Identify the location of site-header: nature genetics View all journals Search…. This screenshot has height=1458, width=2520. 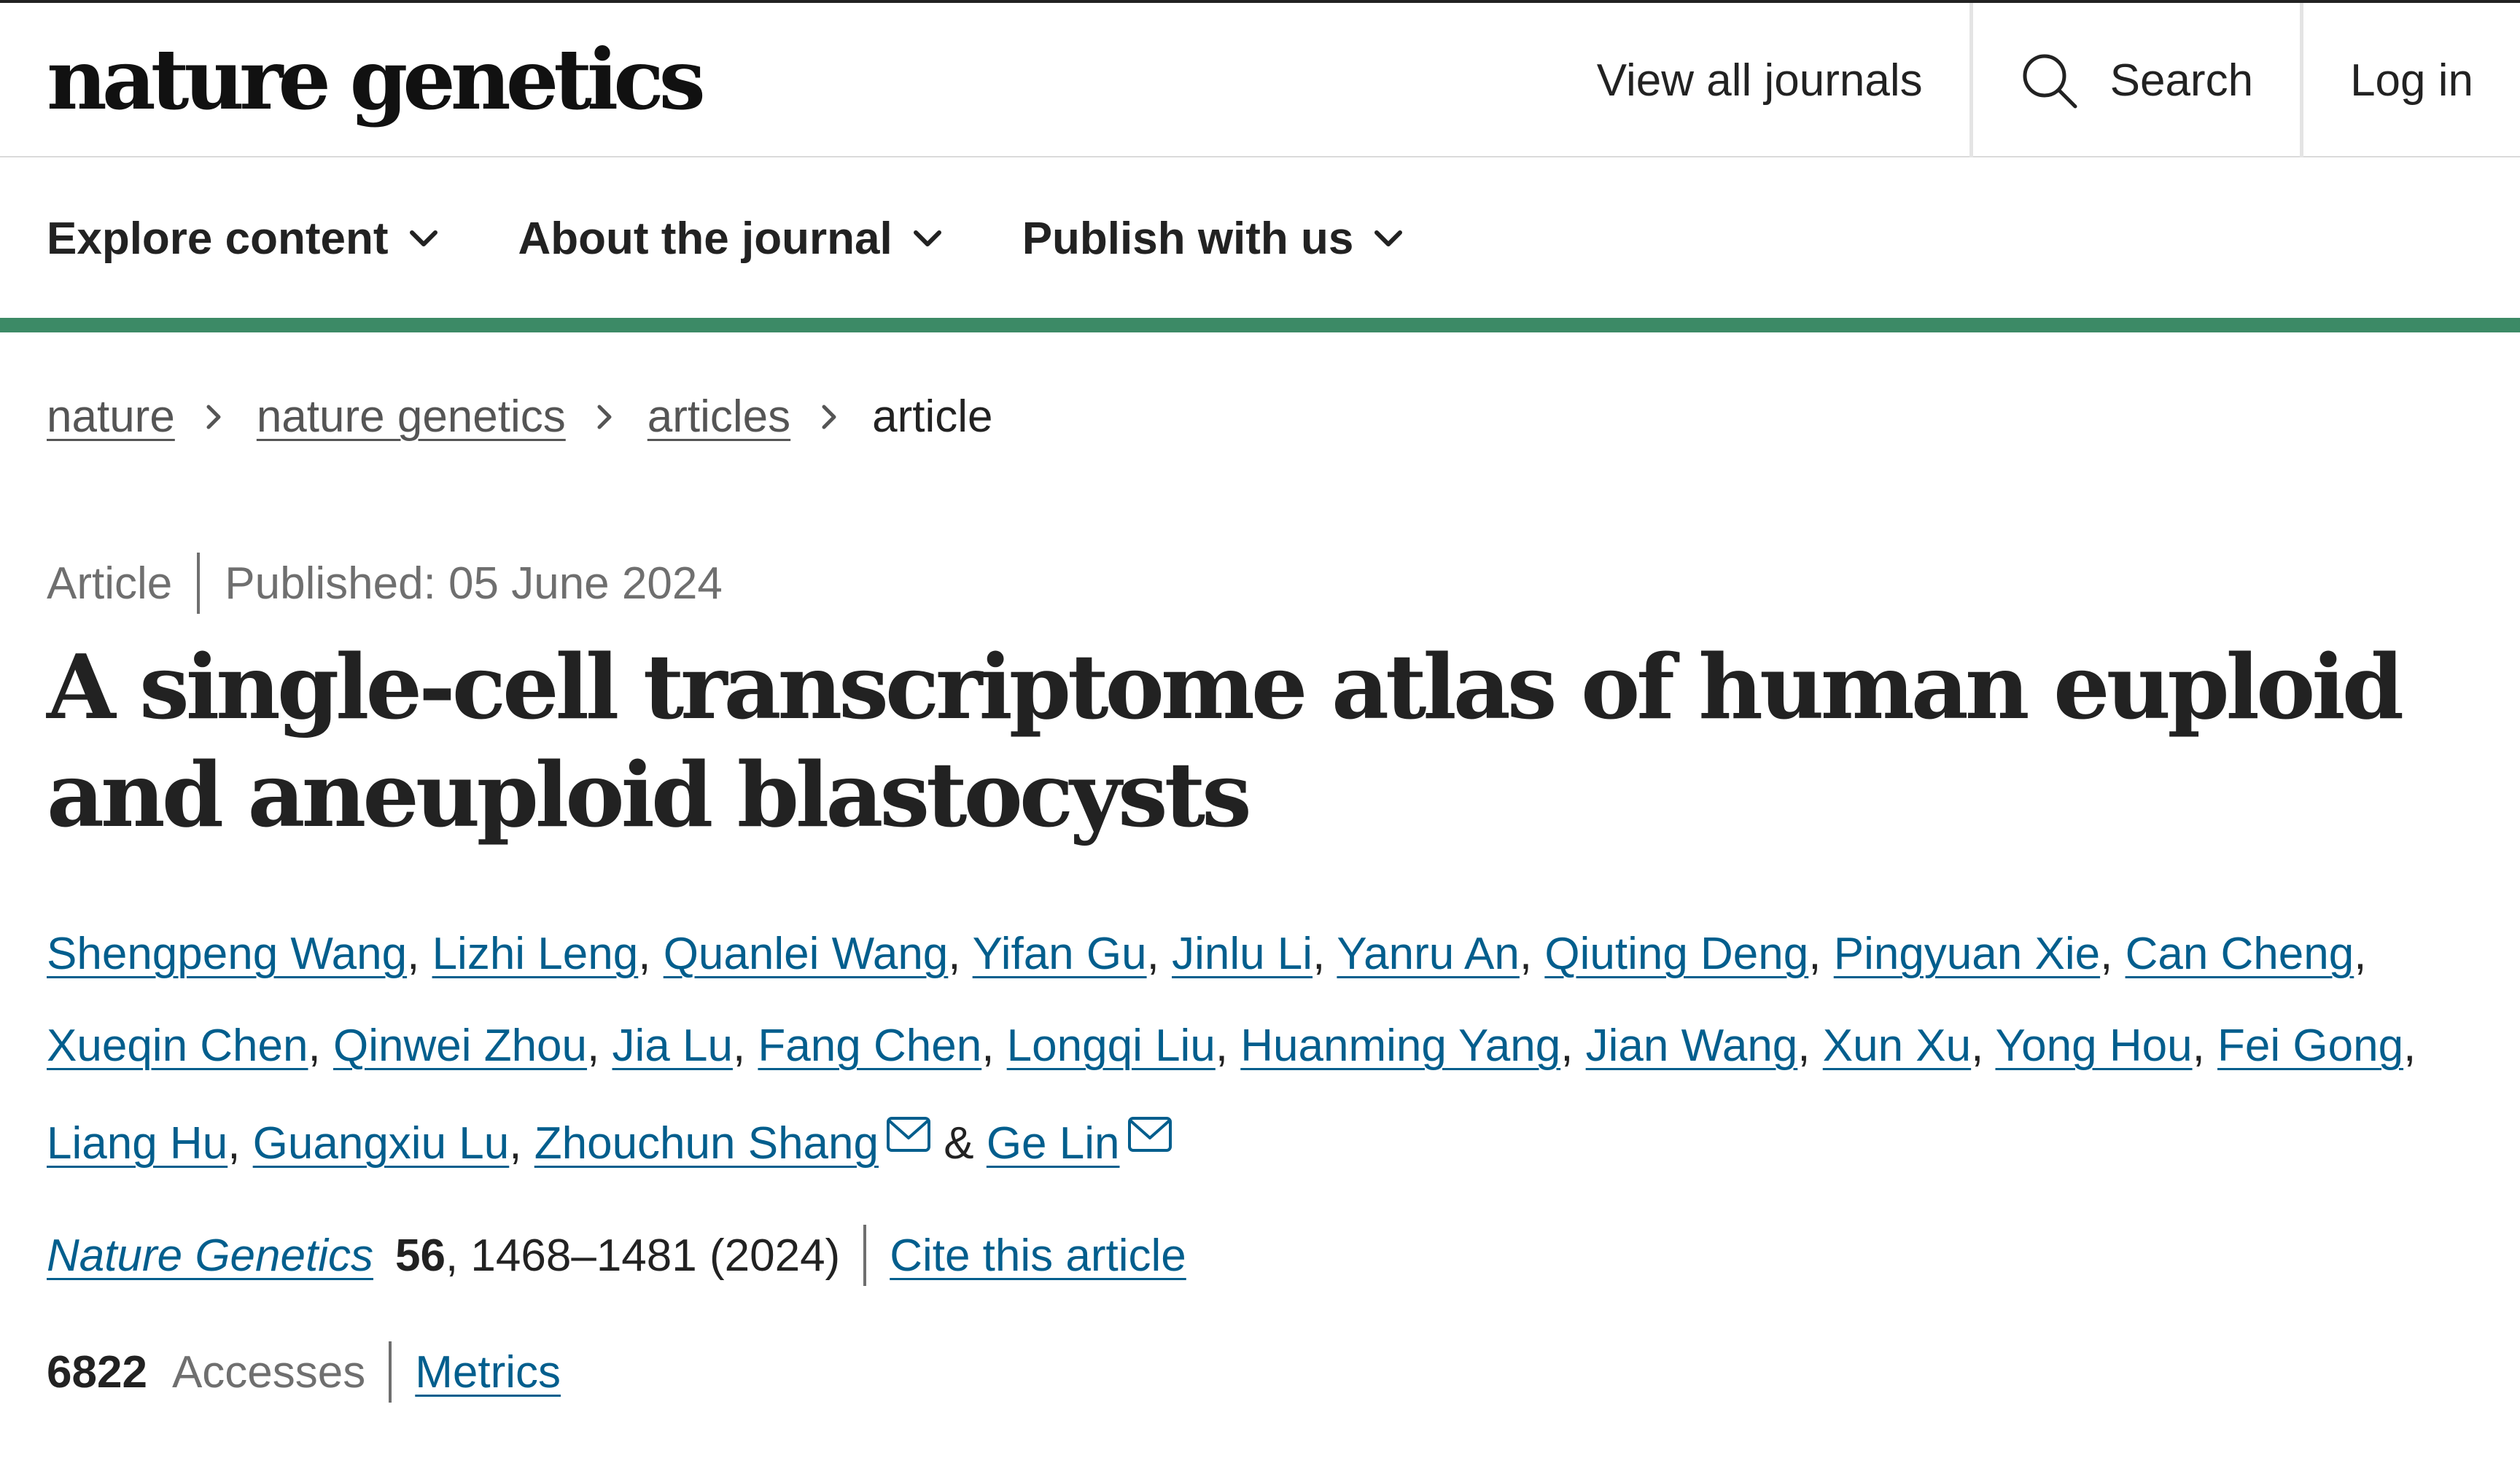
(1260, 78).